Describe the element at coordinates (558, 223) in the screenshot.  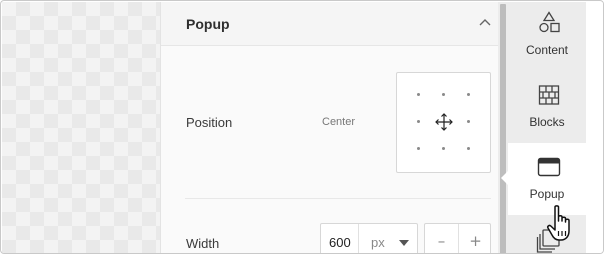
I see `hand-pointer-cursor-icon` at that location.